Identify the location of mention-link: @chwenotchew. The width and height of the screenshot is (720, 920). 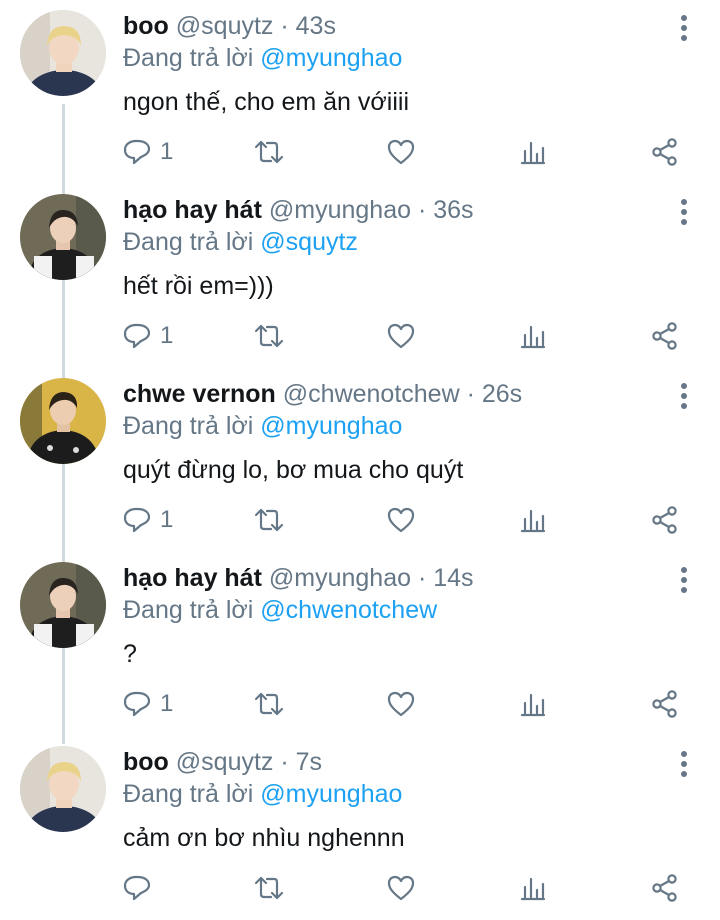
(348, 610).